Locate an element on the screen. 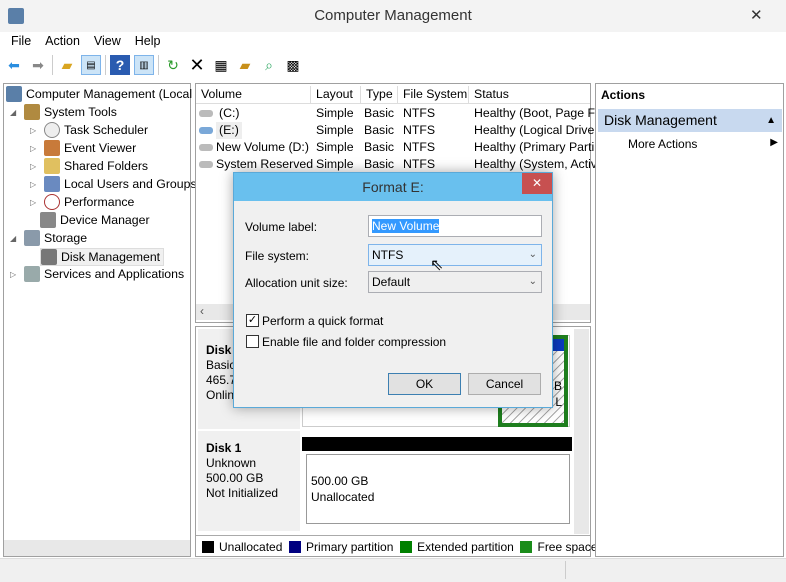 The height and width of the screenshot is (582, 786). close-window-button: ✕ is located at coordinates (756, 15).